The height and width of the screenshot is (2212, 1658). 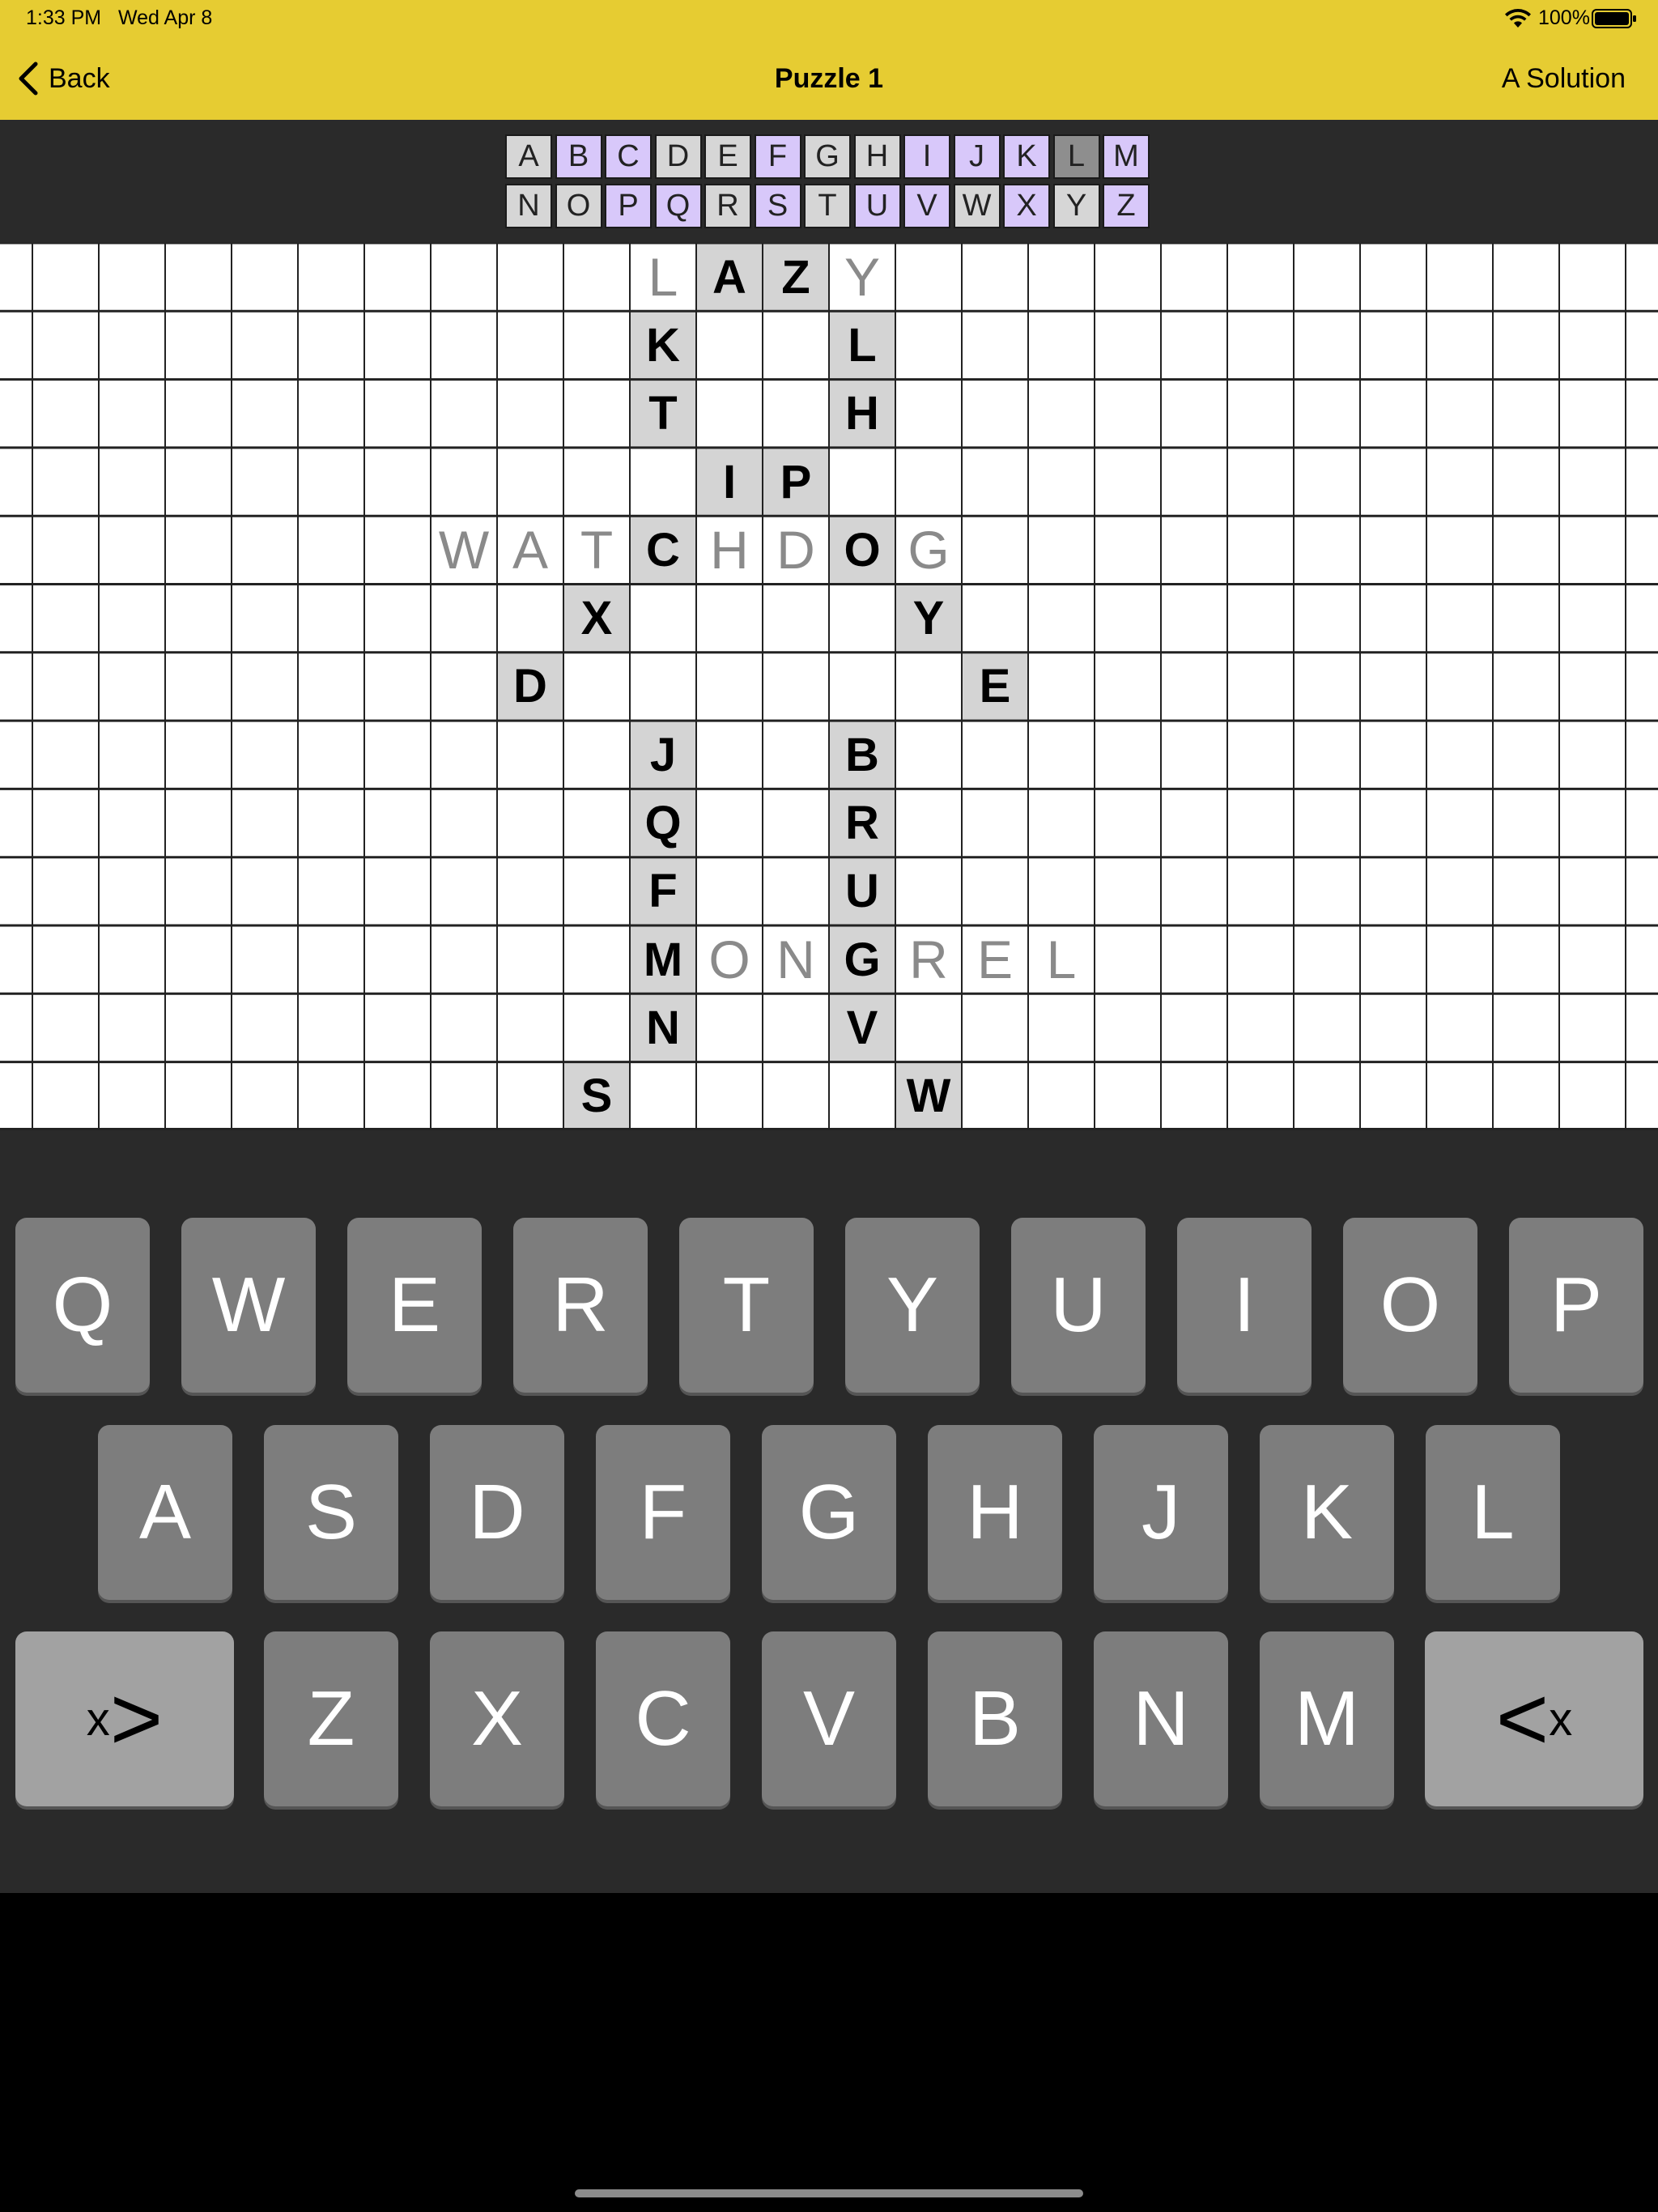 What do you see at coordinates (628, 157) in the screenshot?
I see `tracker-letter-c: C` at bounding box center [628, 157].